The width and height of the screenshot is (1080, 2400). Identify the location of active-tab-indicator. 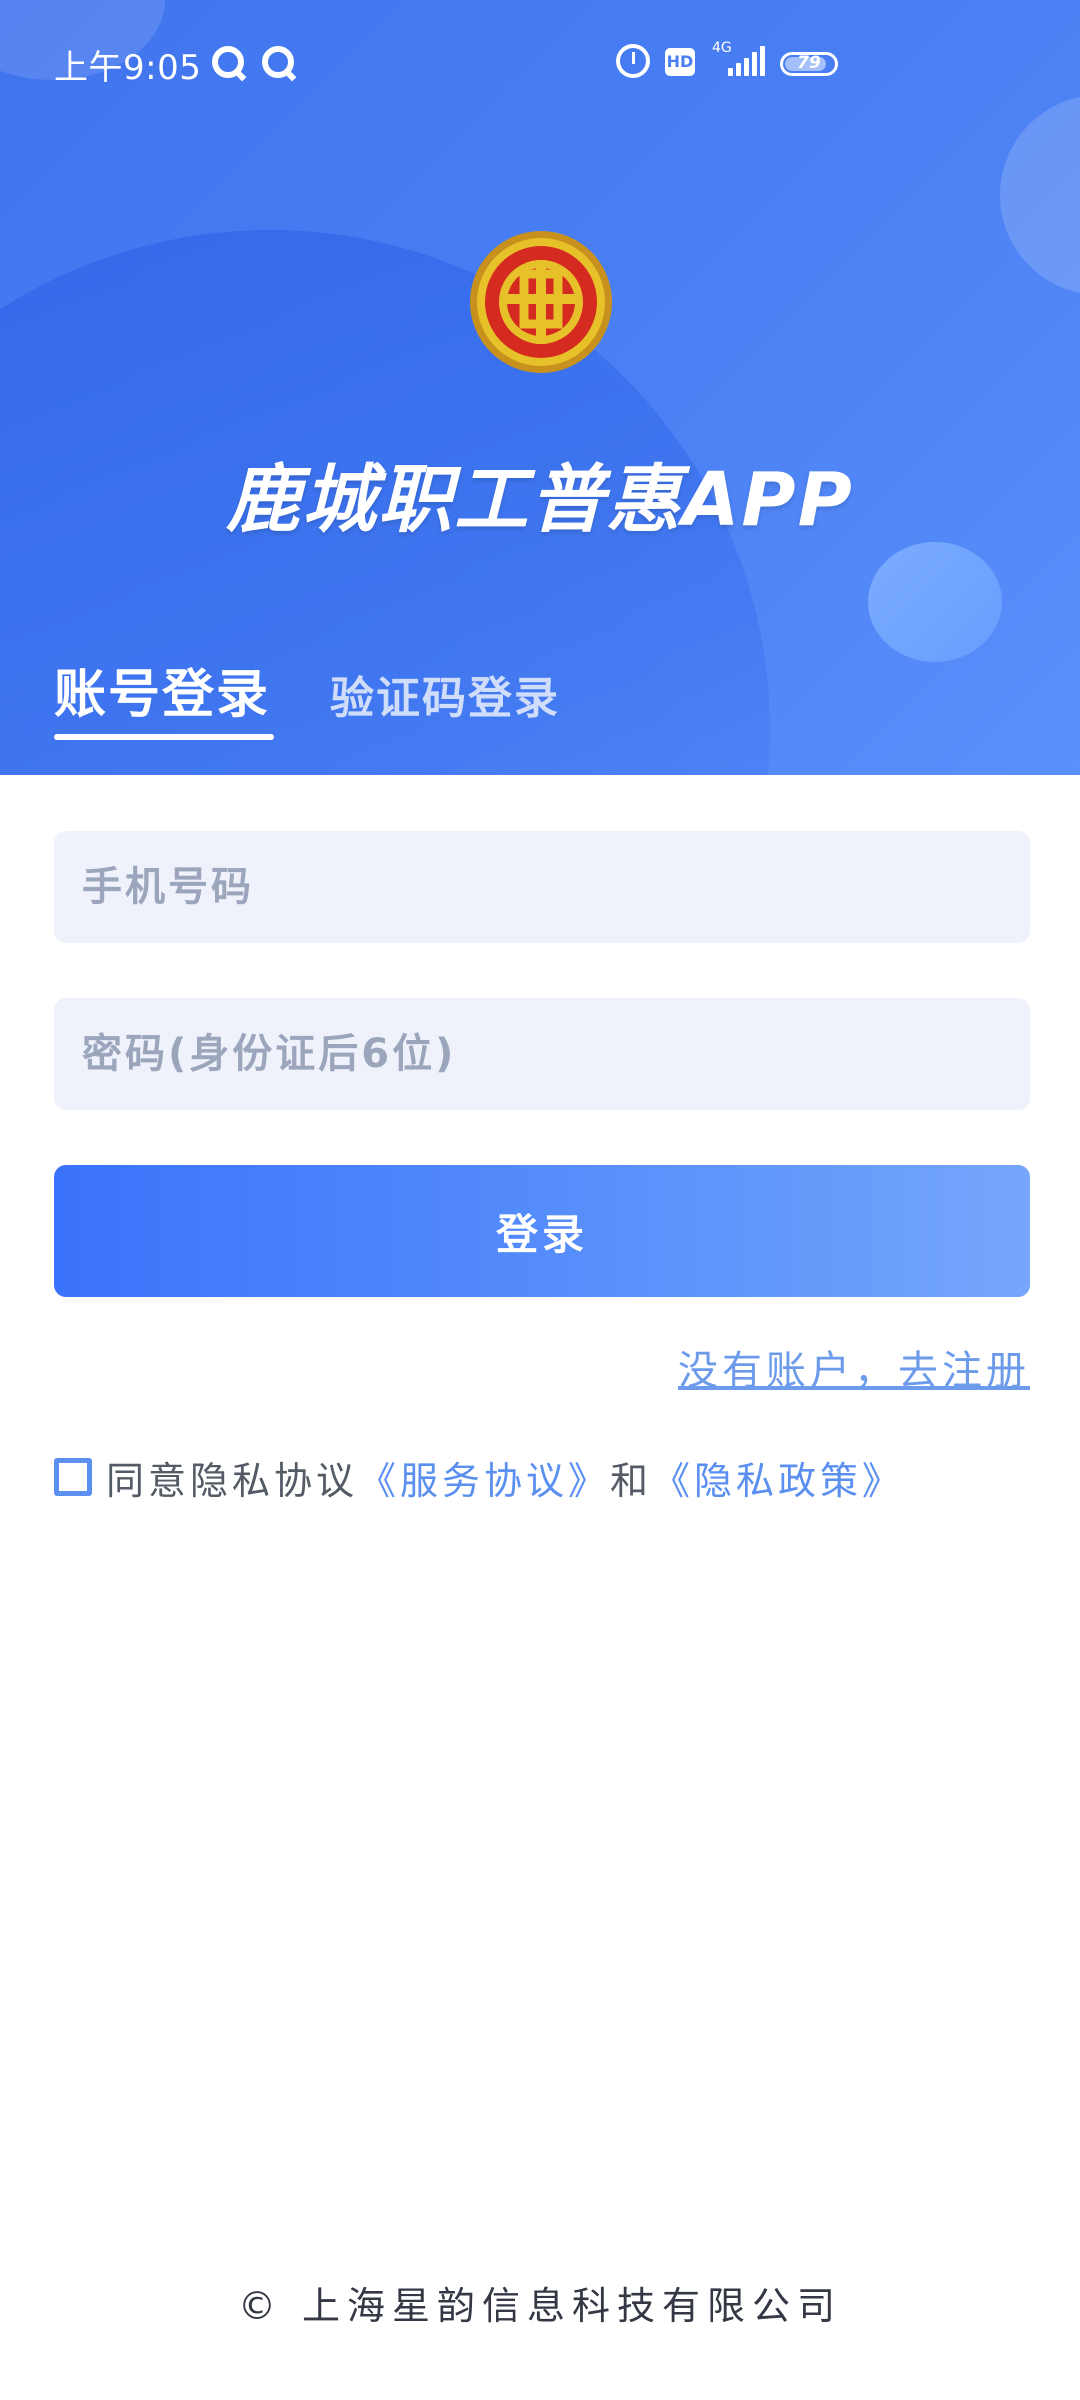
(164, 737).